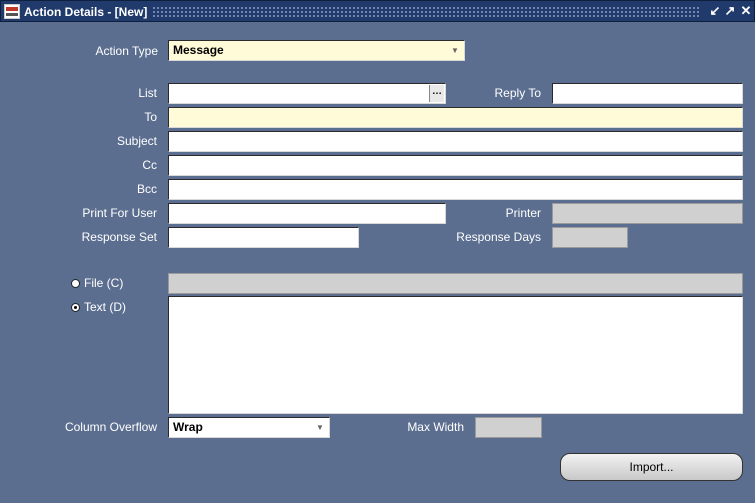  I want to click on action-type-label: Action Type, so click(126, 51).